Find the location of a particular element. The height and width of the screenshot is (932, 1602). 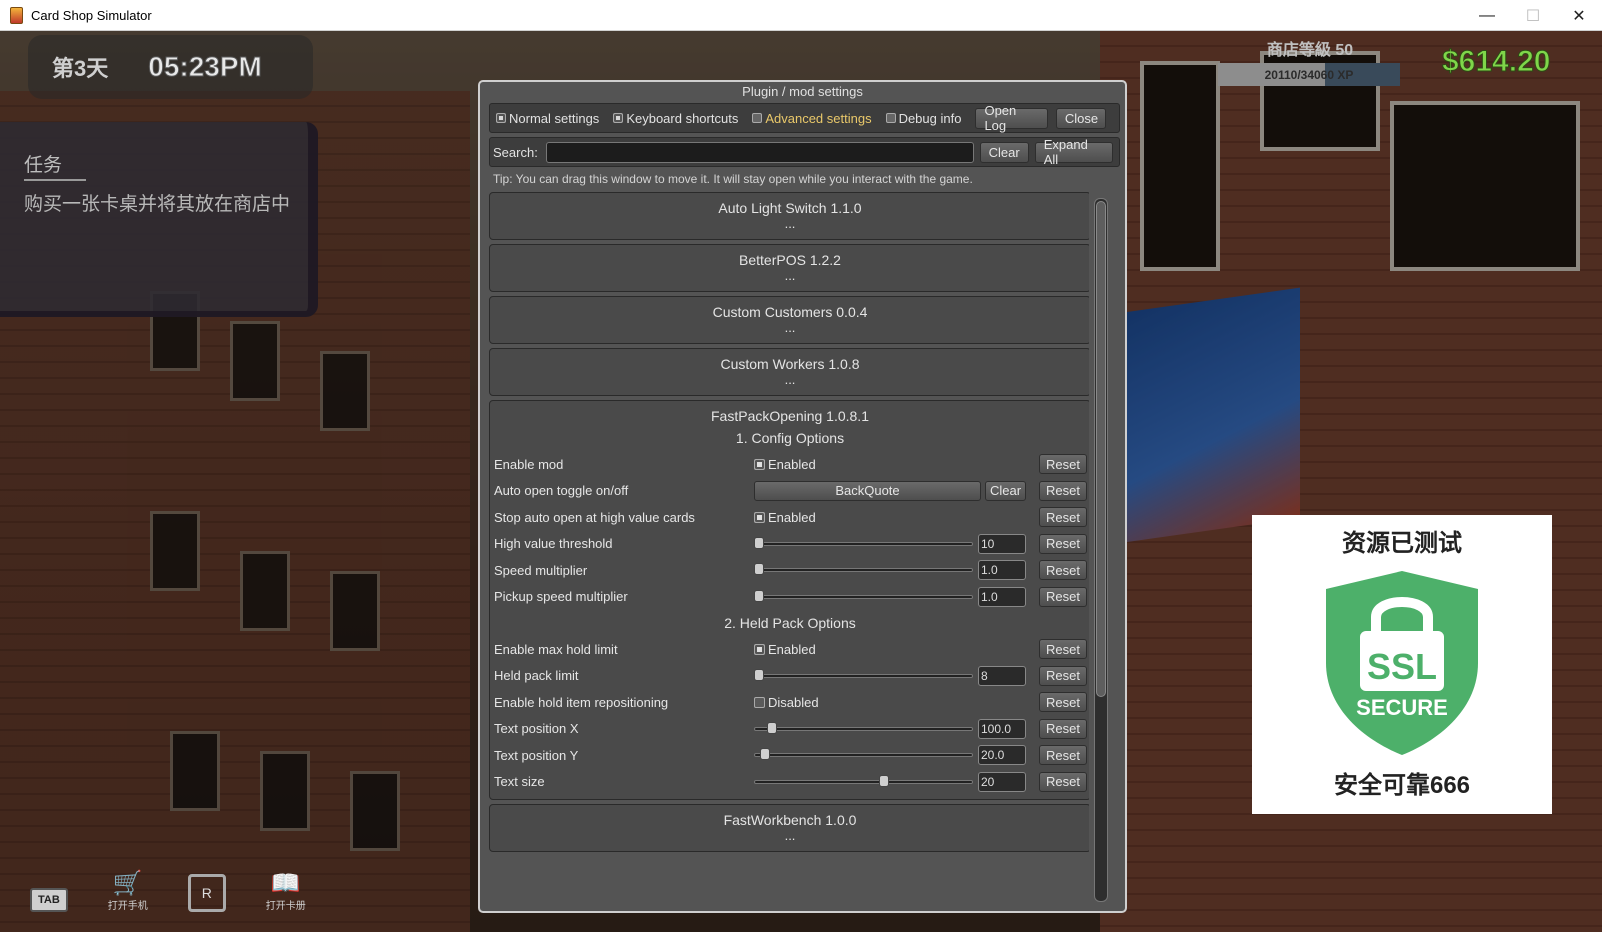

window-controls: — ☐ ✕ is located at coordinates (1533, 15).